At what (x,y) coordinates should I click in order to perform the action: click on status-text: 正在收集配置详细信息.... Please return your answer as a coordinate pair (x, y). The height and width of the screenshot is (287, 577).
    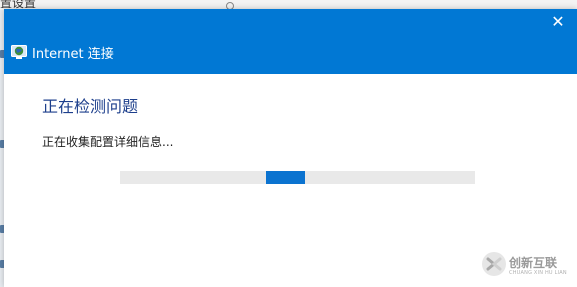
    Looking at the image, I should click on (108, 142).